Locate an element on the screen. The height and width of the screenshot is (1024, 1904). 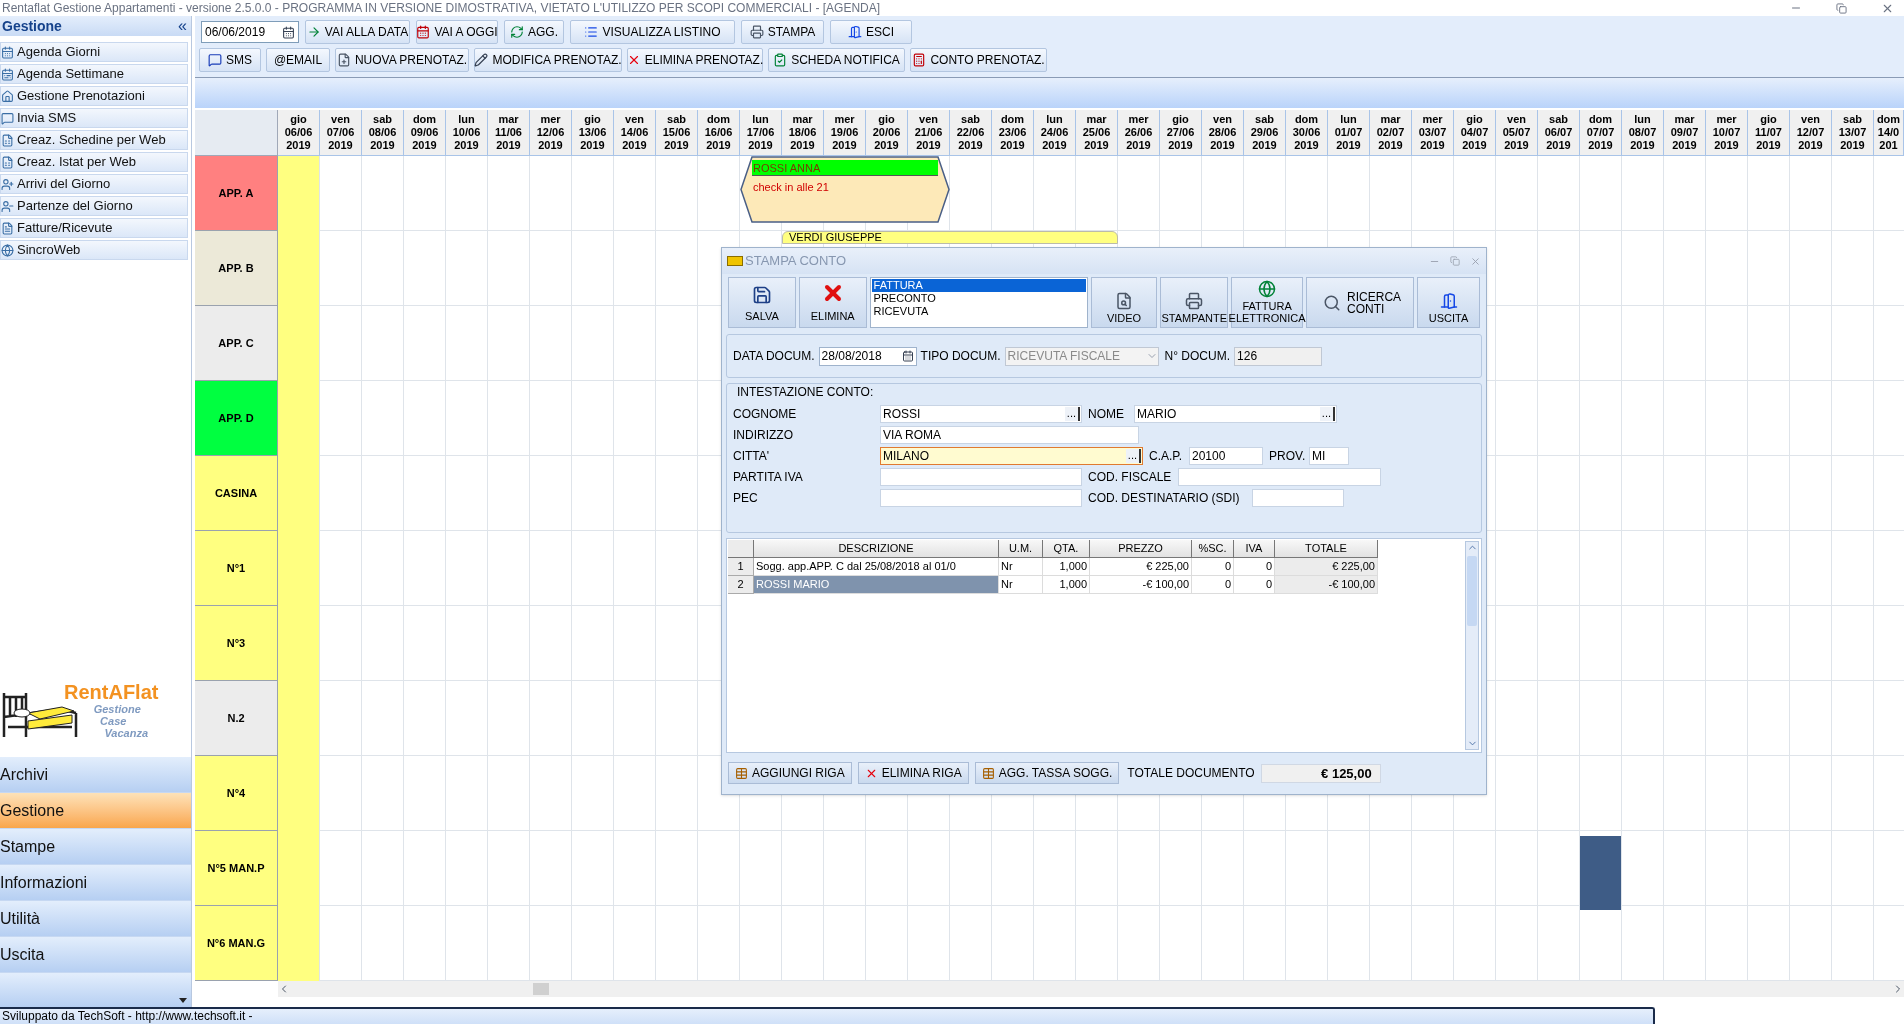
toolbar-button: ESCI is located at coordinates (871, 32).